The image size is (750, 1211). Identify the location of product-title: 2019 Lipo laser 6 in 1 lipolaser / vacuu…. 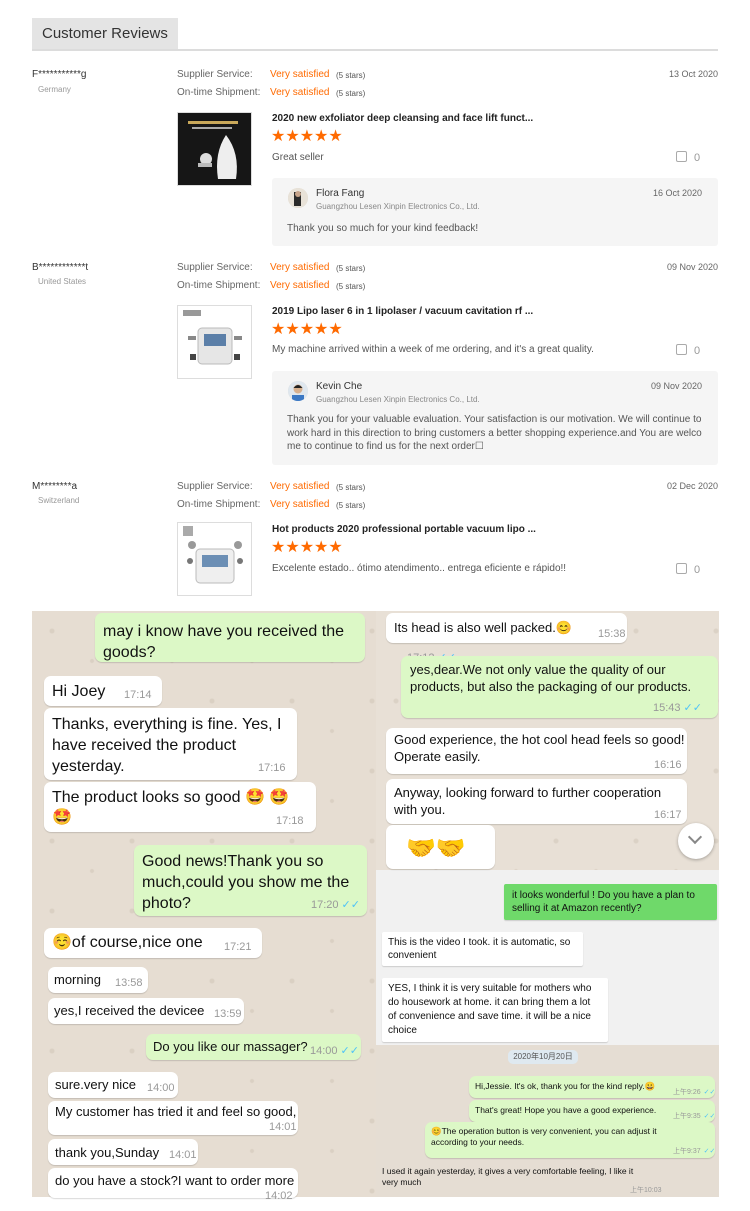
(402, 311).